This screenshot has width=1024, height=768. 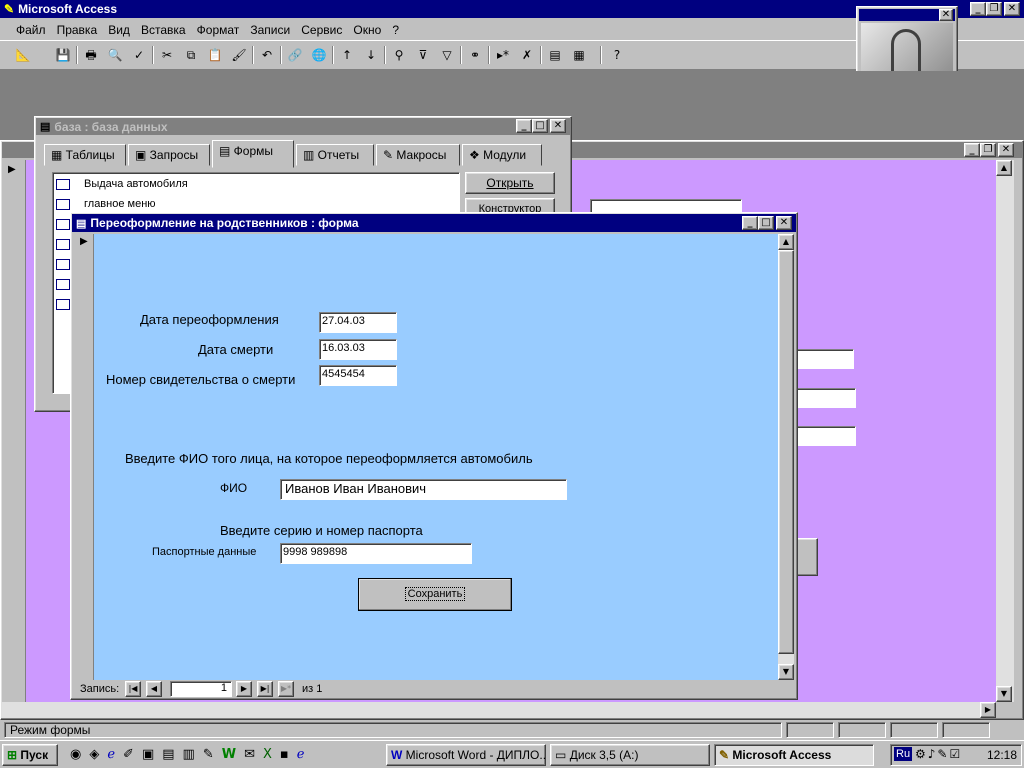 What do you see at coordinates (376, 553) in the screenshot?
I see `passport-field: 9998 989898` at bounding box center [376, 553].